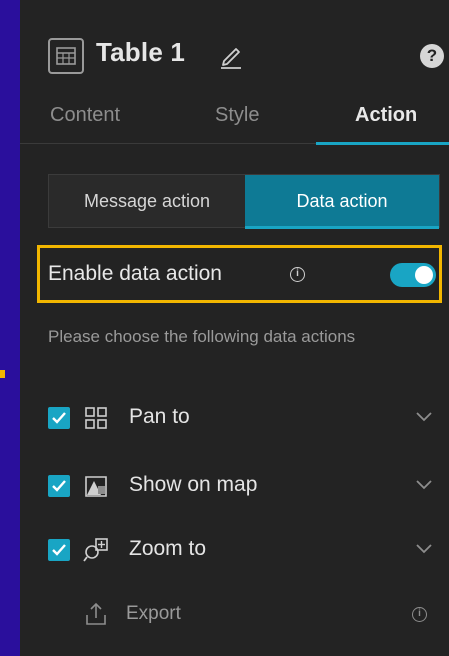  I want to click on highlight-marker, so click(2, 374).